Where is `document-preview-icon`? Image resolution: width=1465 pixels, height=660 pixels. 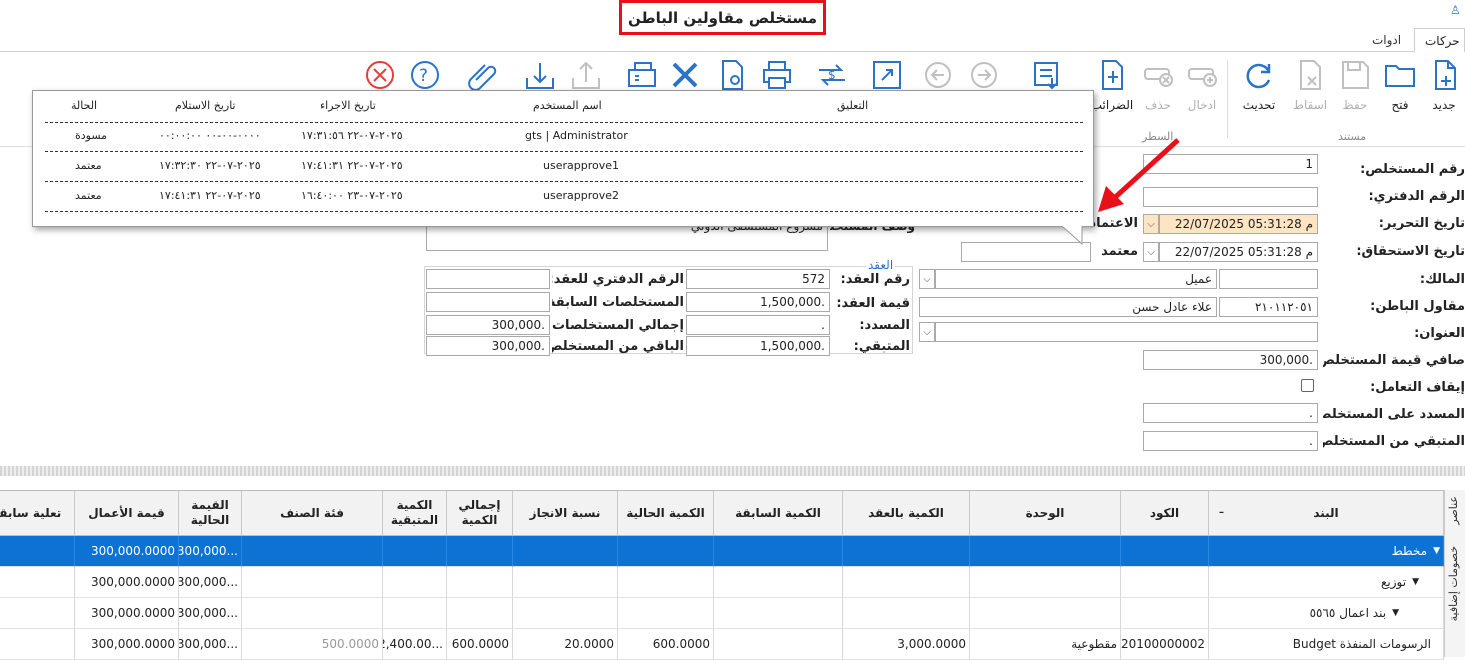
document-preview-icon is located at coordinates (732, 75).